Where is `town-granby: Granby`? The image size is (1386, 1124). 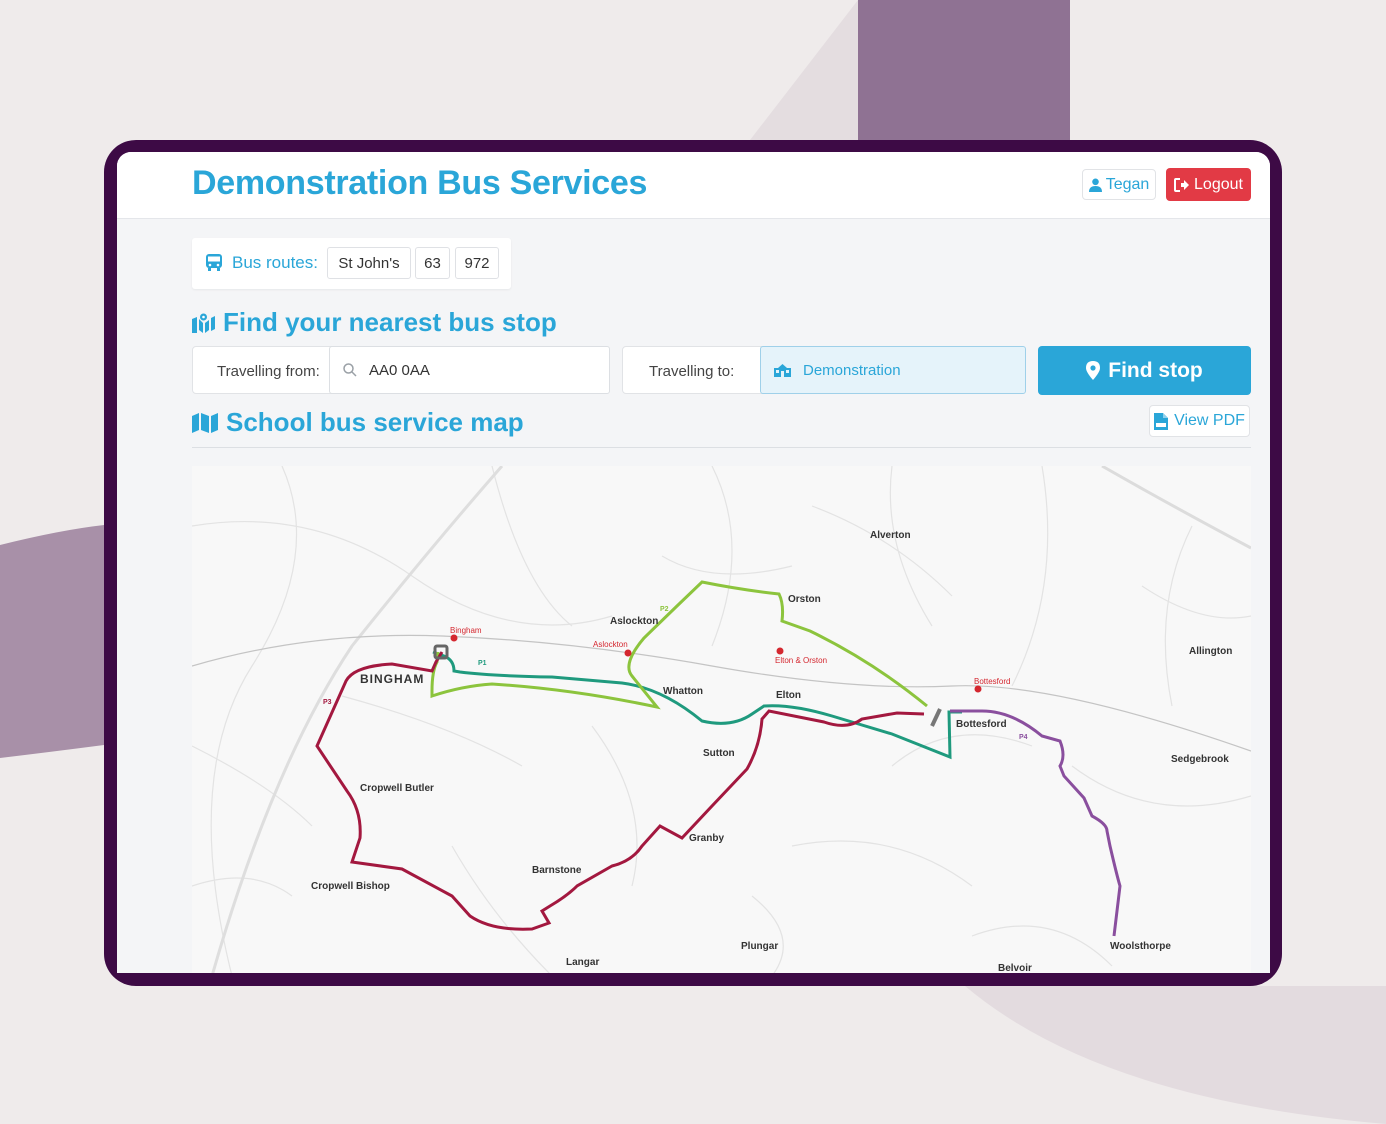 town-granby: Granby is located at coordinates (706, 838).